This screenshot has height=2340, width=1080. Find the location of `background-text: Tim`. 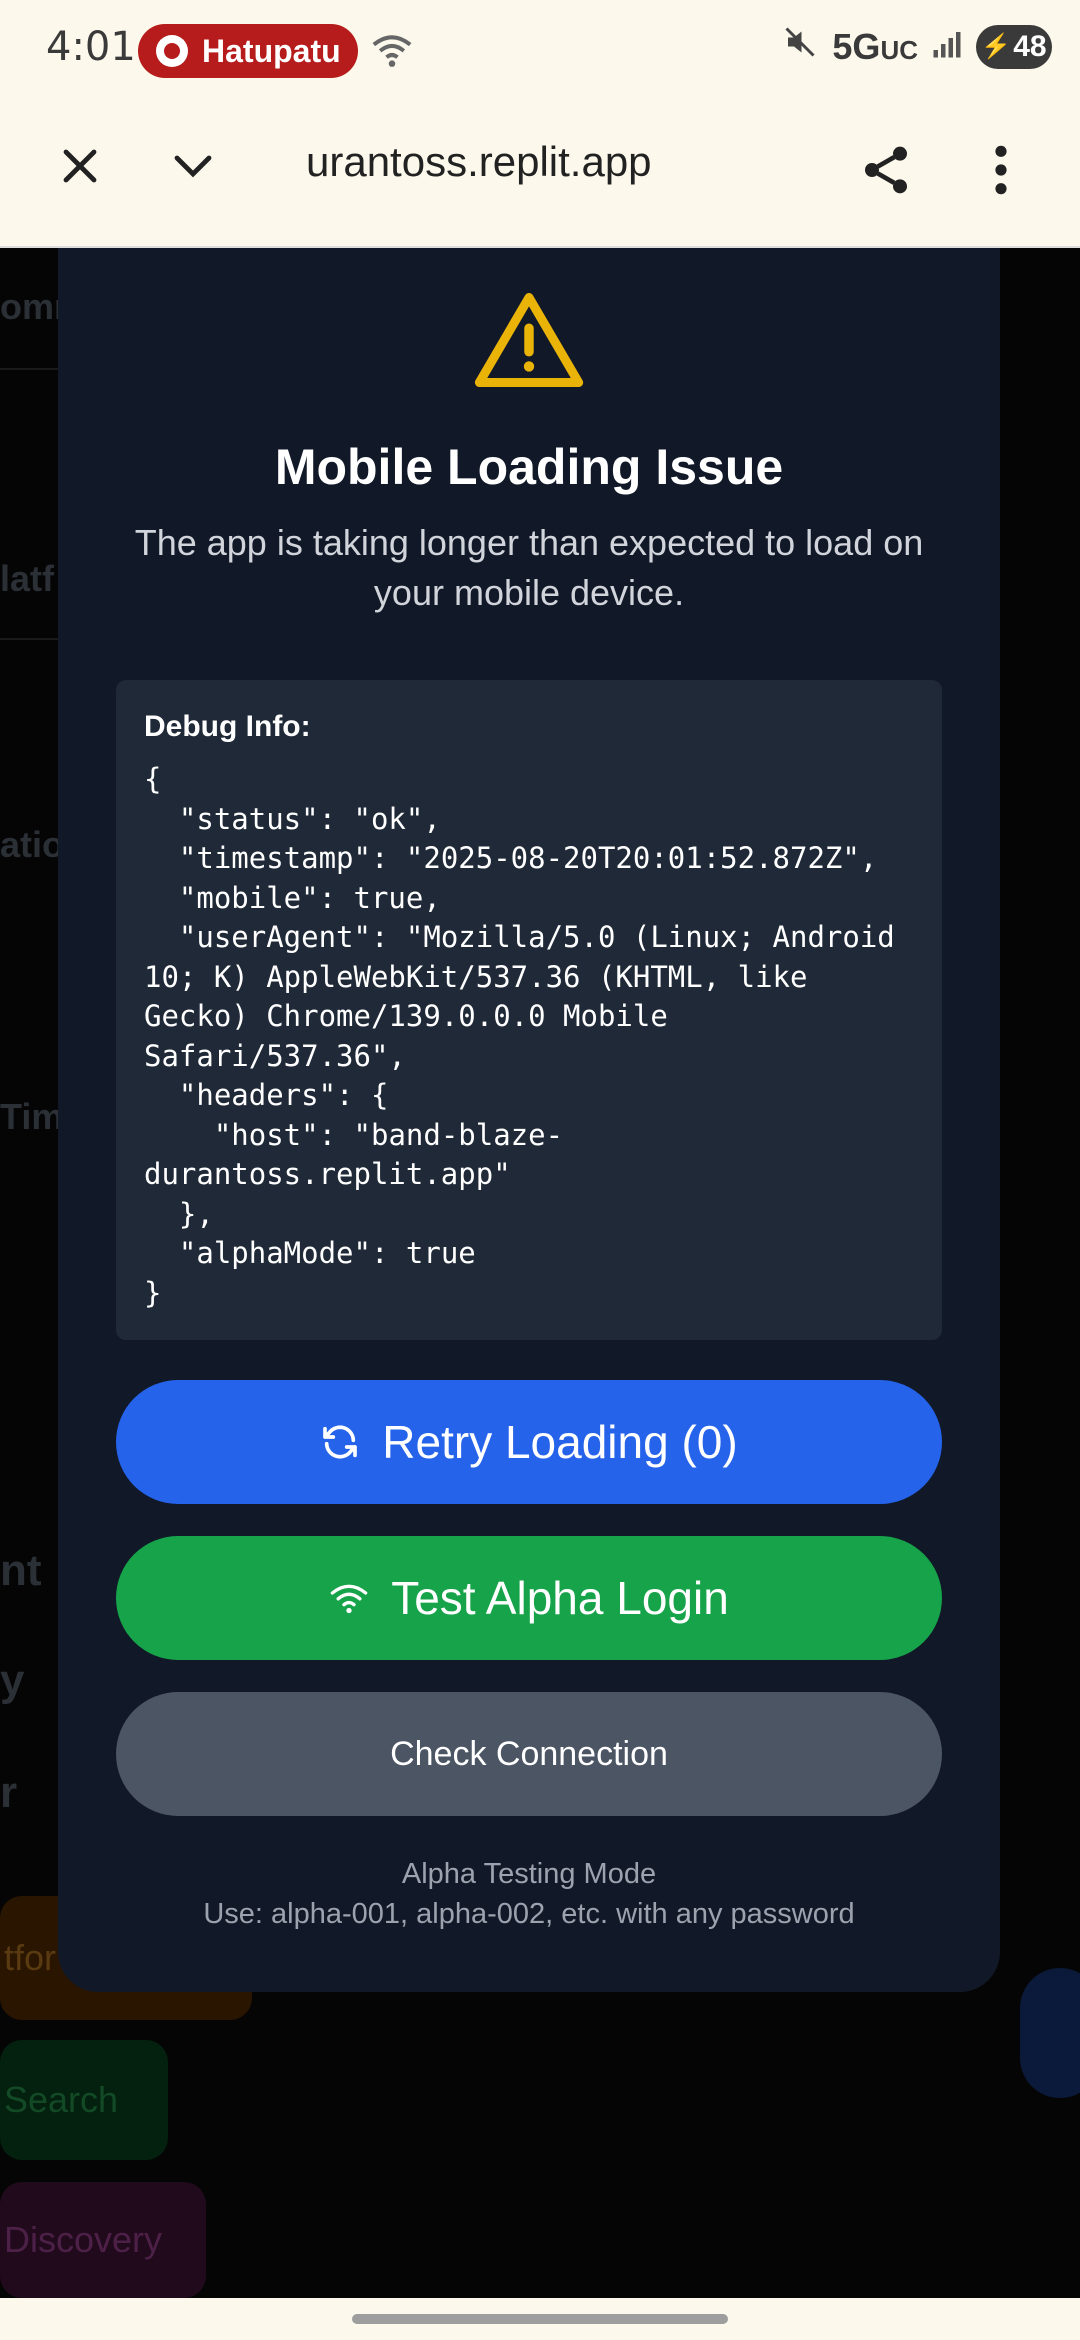

background-text: Tim is located at coordinates (32, 1116).